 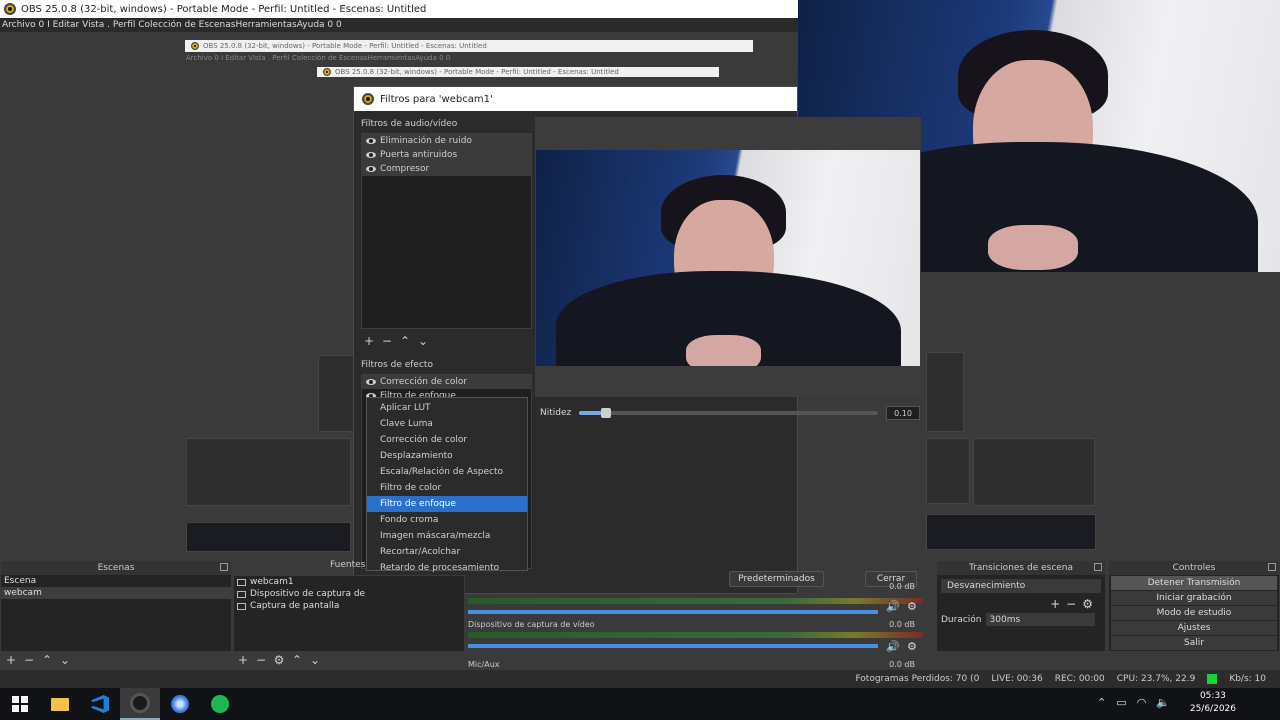 I want to click on add-source-button: +, so click(x=243, y=660).